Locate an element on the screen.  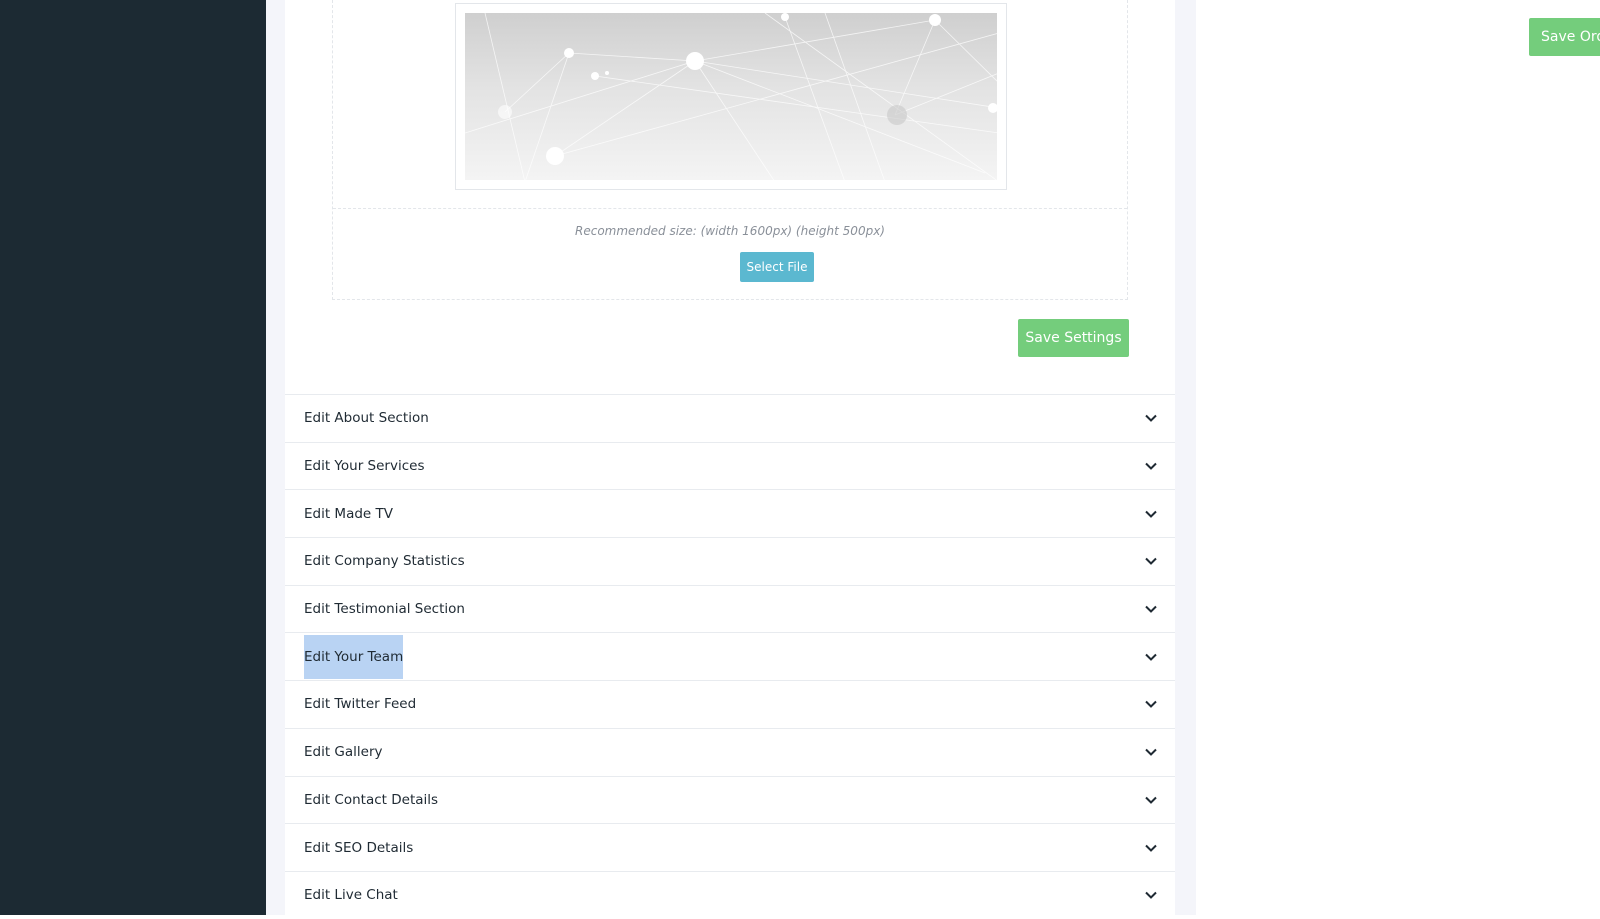
accordion-item-edit-your-services: Edit Your Services is located at coordinates (730, 465).